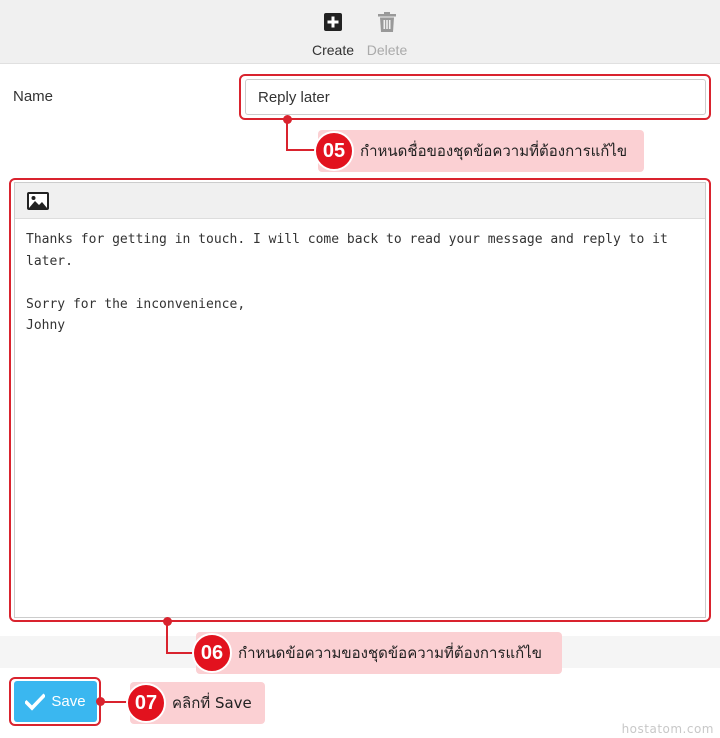  I want to click on plus-square-icon, so click(333, 22).